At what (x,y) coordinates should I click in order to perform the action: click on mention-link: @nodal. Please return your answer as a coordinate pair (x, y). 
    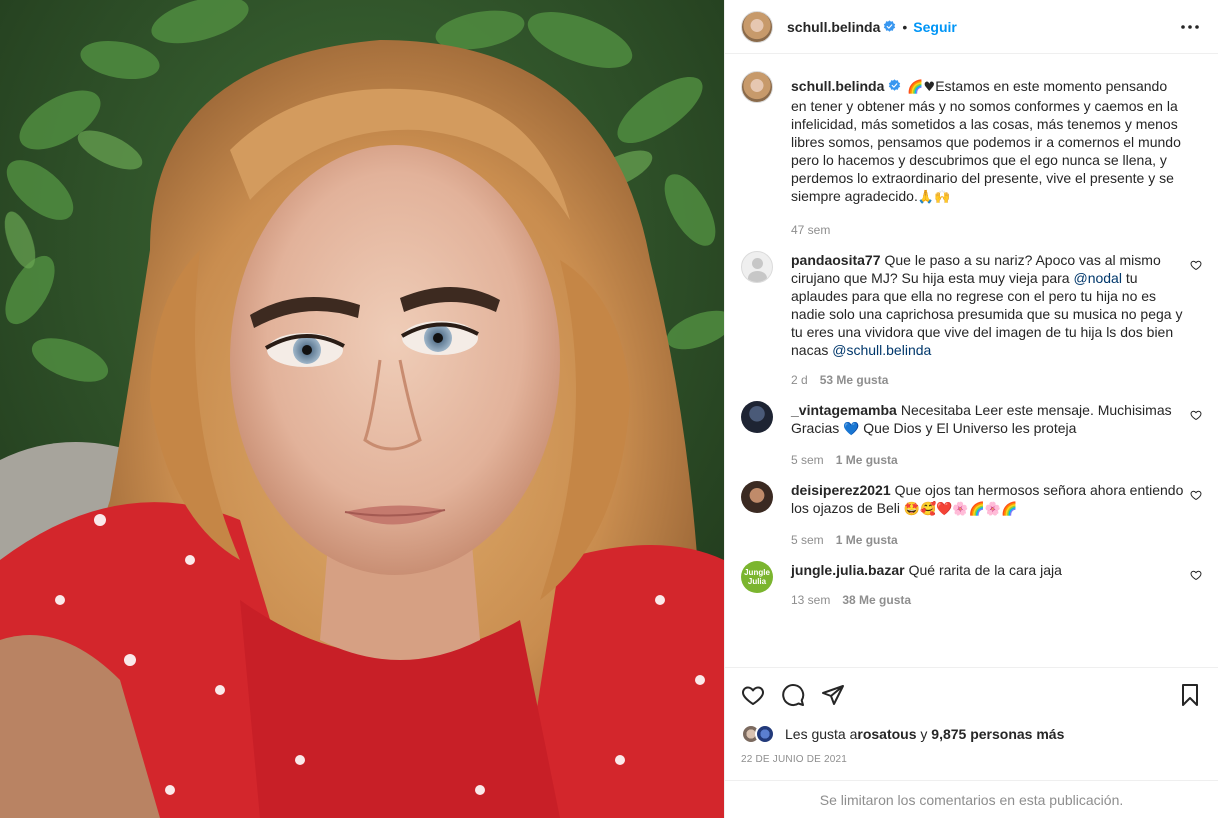
    Looking at the image, I should click on (1097, 278).